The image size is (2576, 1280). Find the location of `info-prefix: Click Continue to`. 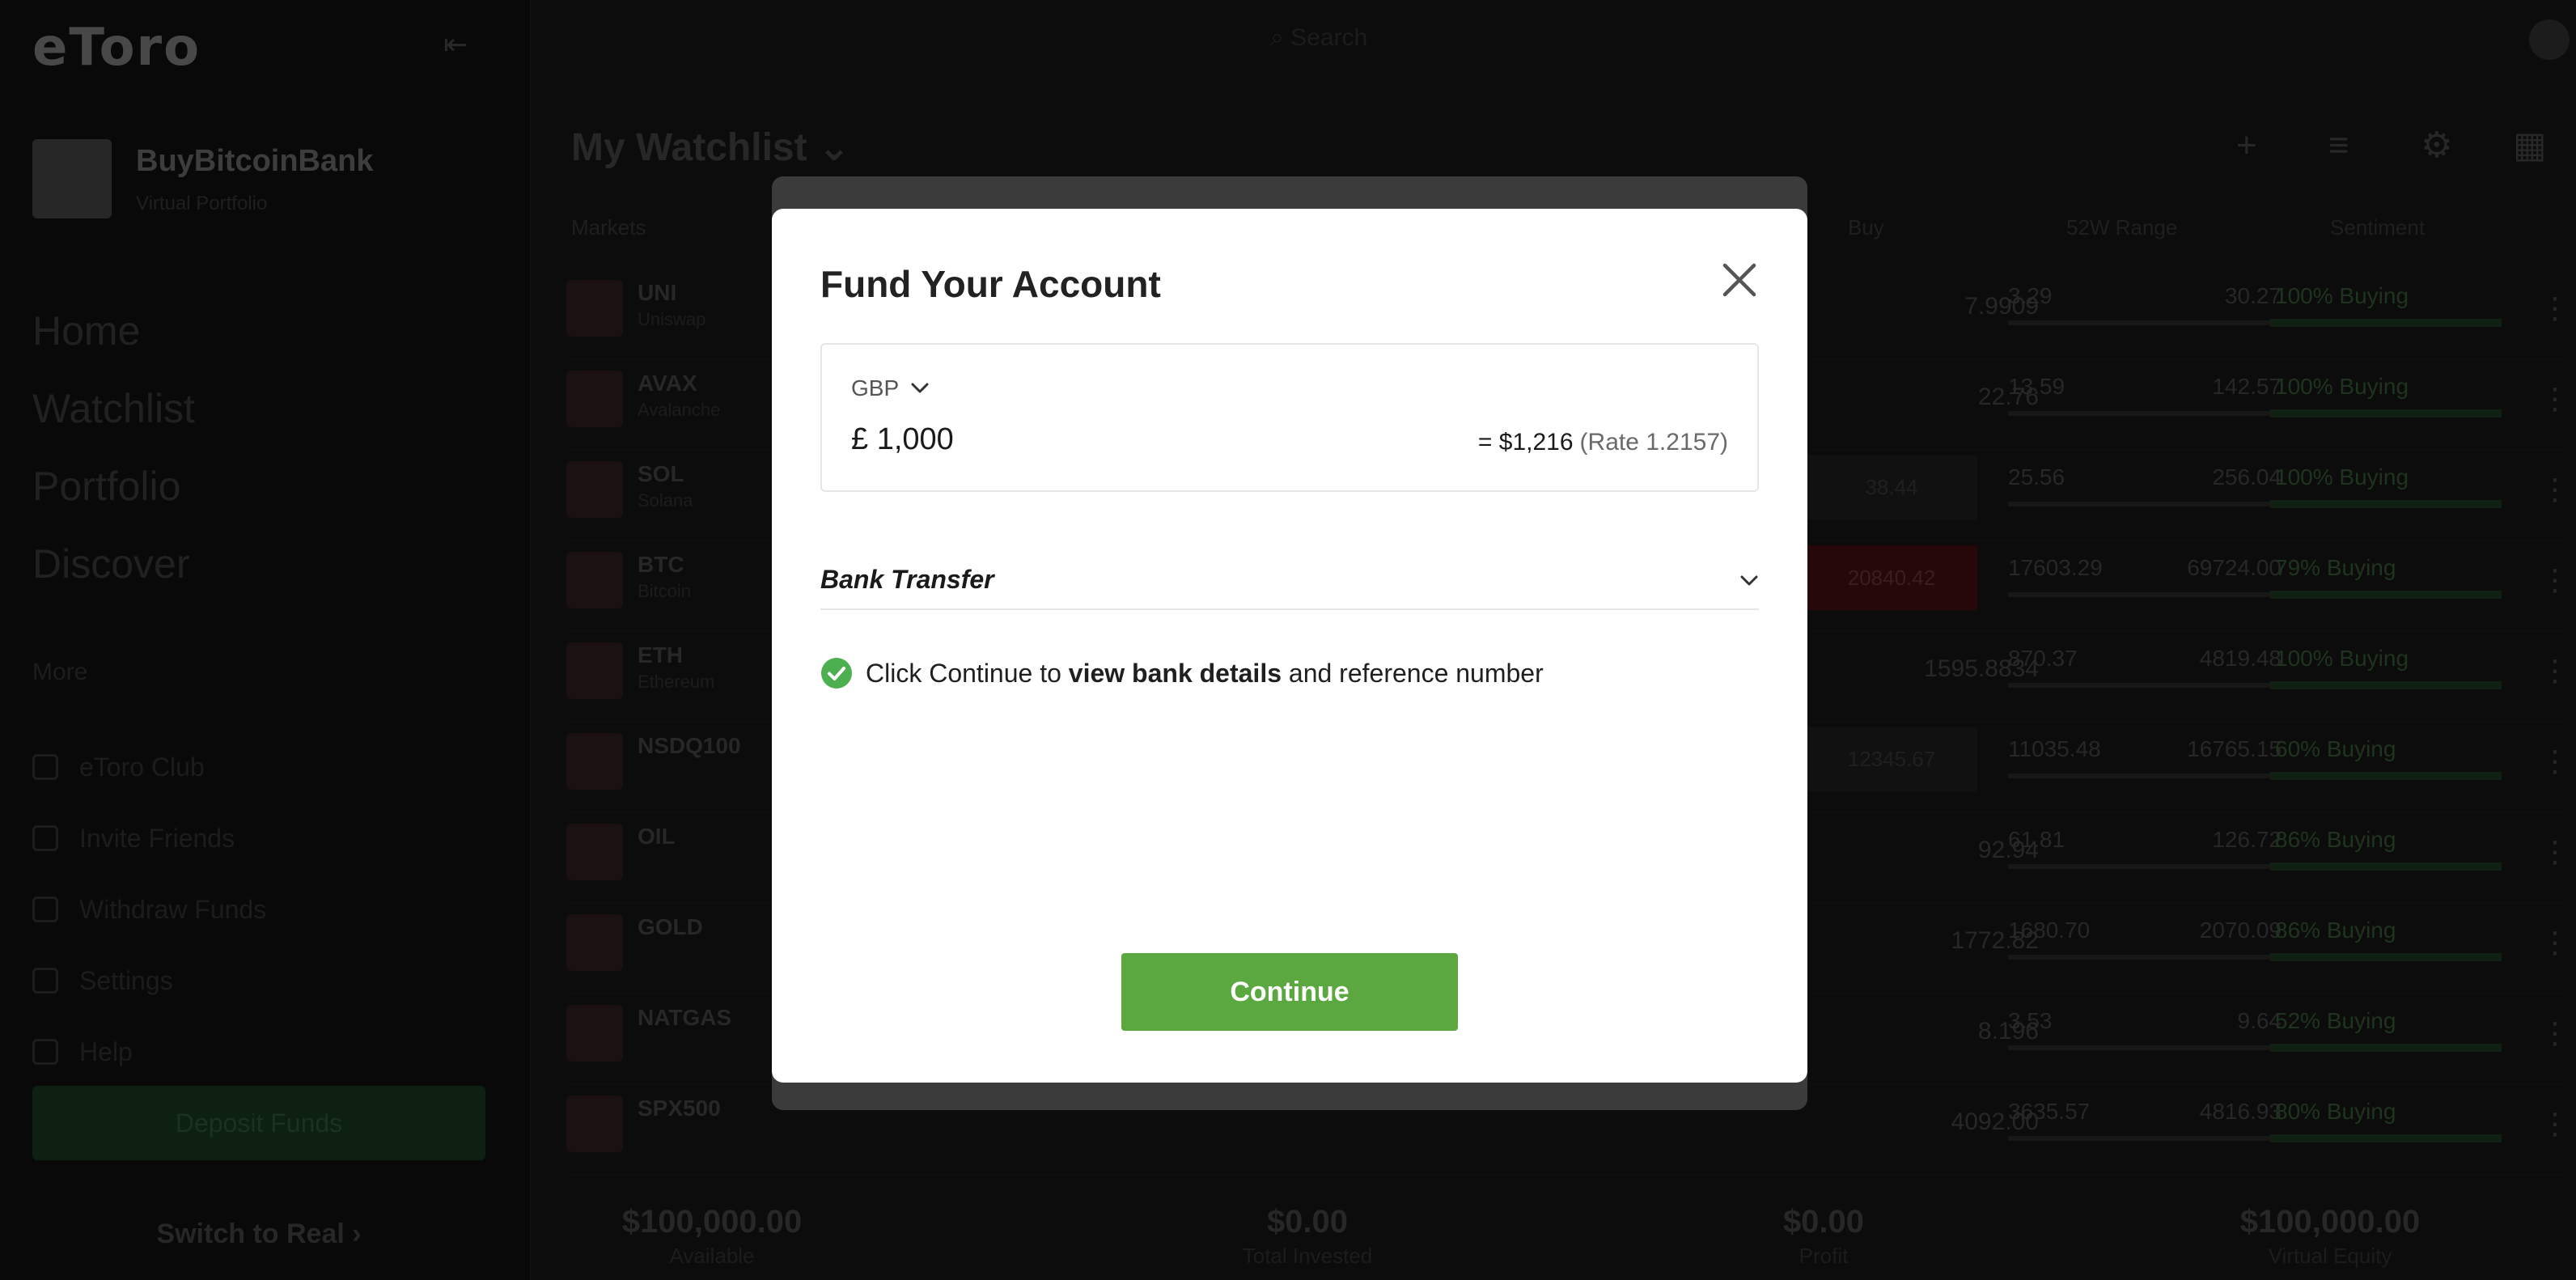

info-prefix: Click Continue to is located at coordinates (967, 673).